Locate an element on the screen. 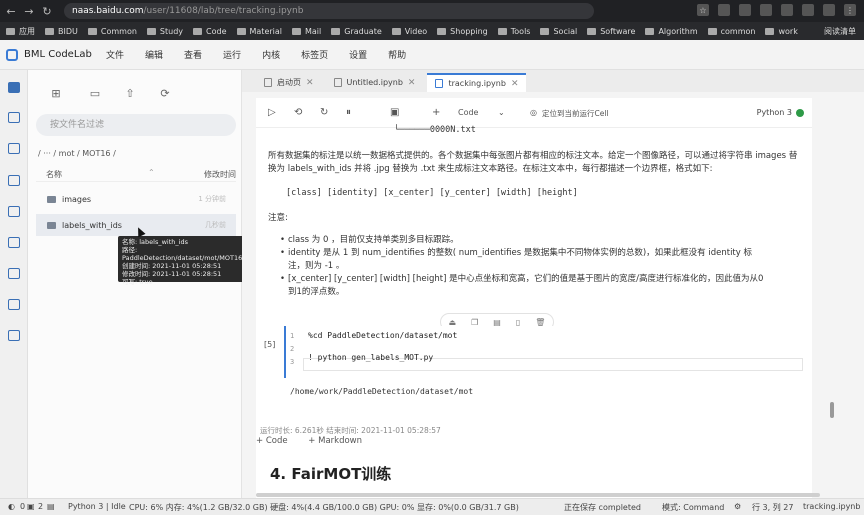  bookmark-apps: 应用 is located at coordinates (20, 31).